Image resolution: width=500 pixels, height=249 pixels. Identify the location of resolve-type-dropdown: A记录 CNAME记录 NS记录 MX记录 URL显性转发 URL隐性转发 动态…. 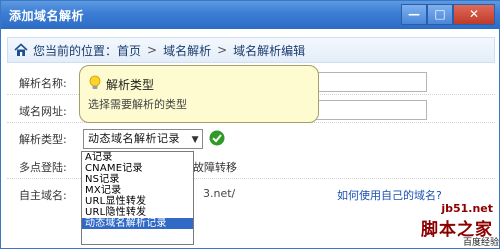
(137, 198).